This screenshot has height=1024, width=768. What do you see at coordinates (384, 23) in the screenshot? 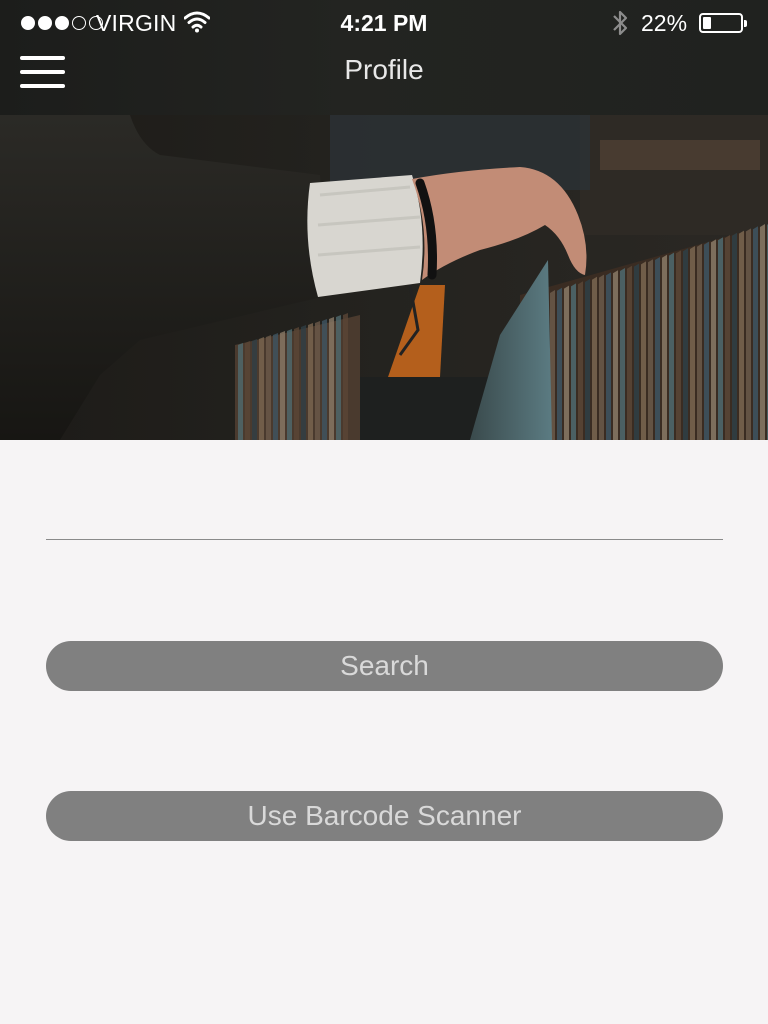
I see `status-bar: VIRGIN 4:21 PM 22%` at bounding box center [384, 23].